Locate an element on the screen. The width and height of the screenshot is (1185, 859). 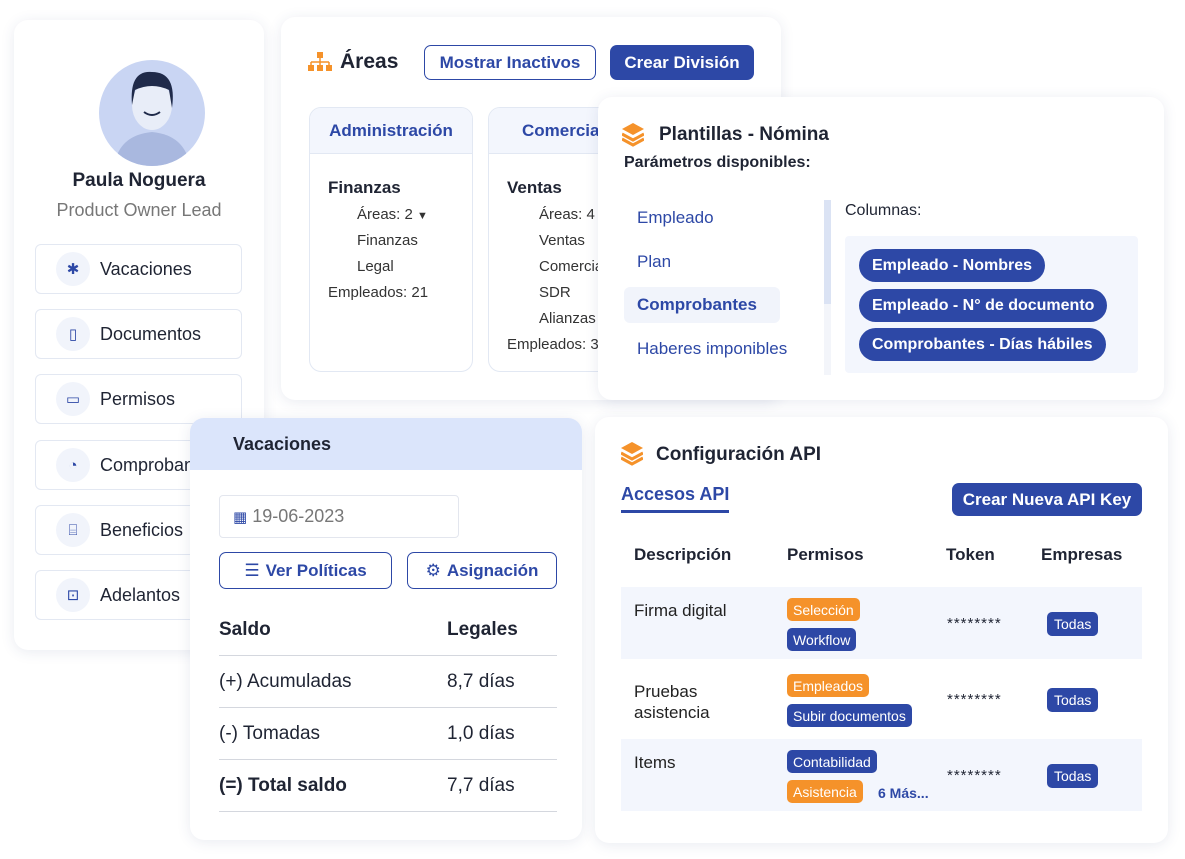
column-chip: Empleado - N° de documento is located at coordinates (983, 305).